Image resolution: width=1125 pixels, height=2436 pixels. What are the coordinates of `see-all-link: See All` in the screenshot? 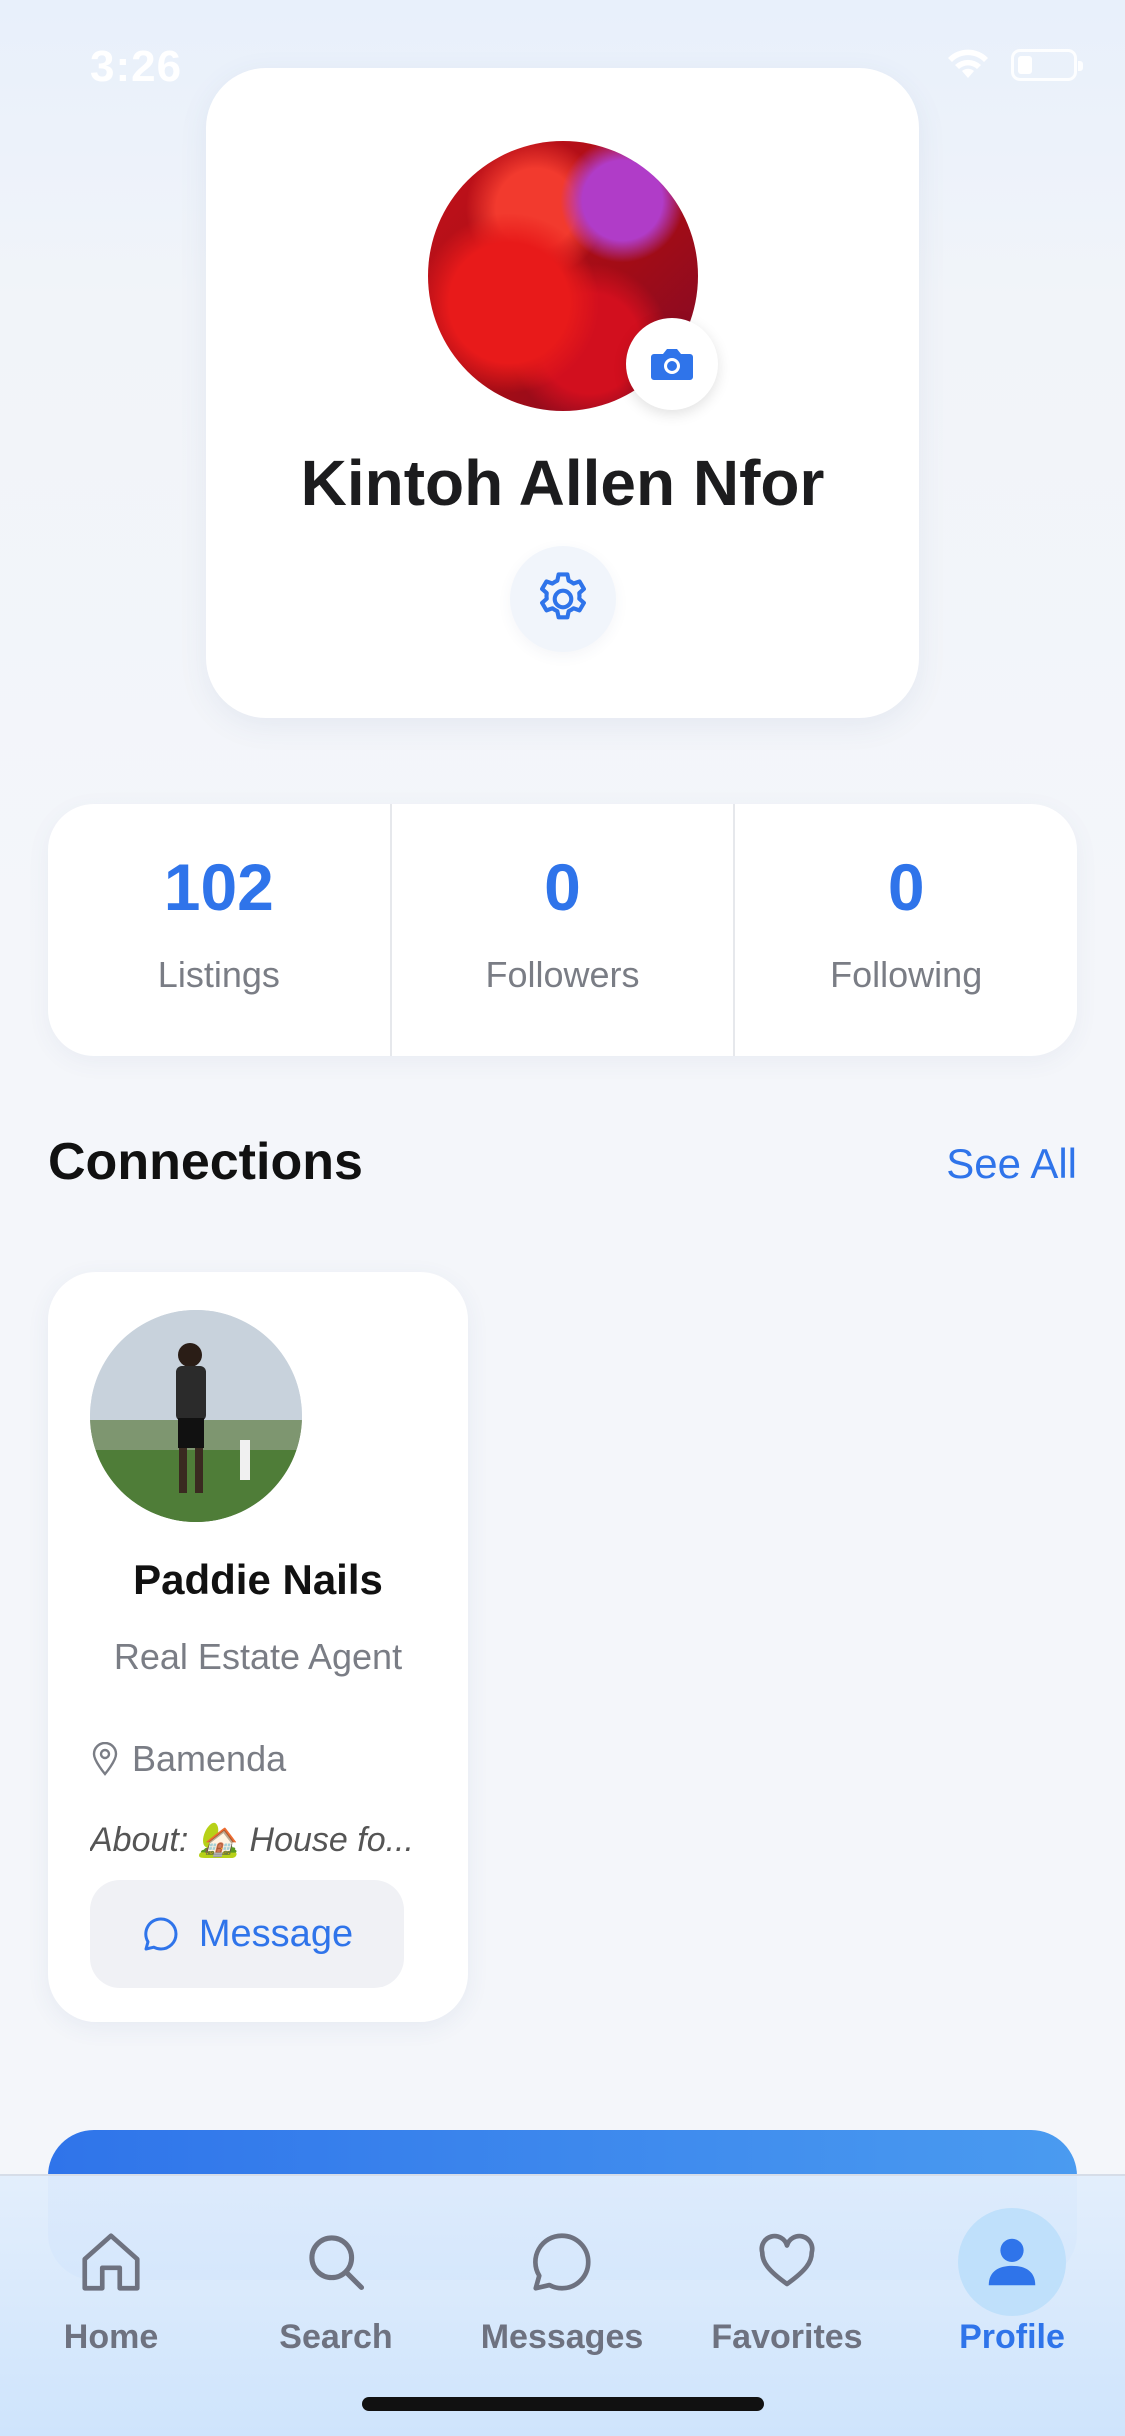 It's located at (1011, 1164).